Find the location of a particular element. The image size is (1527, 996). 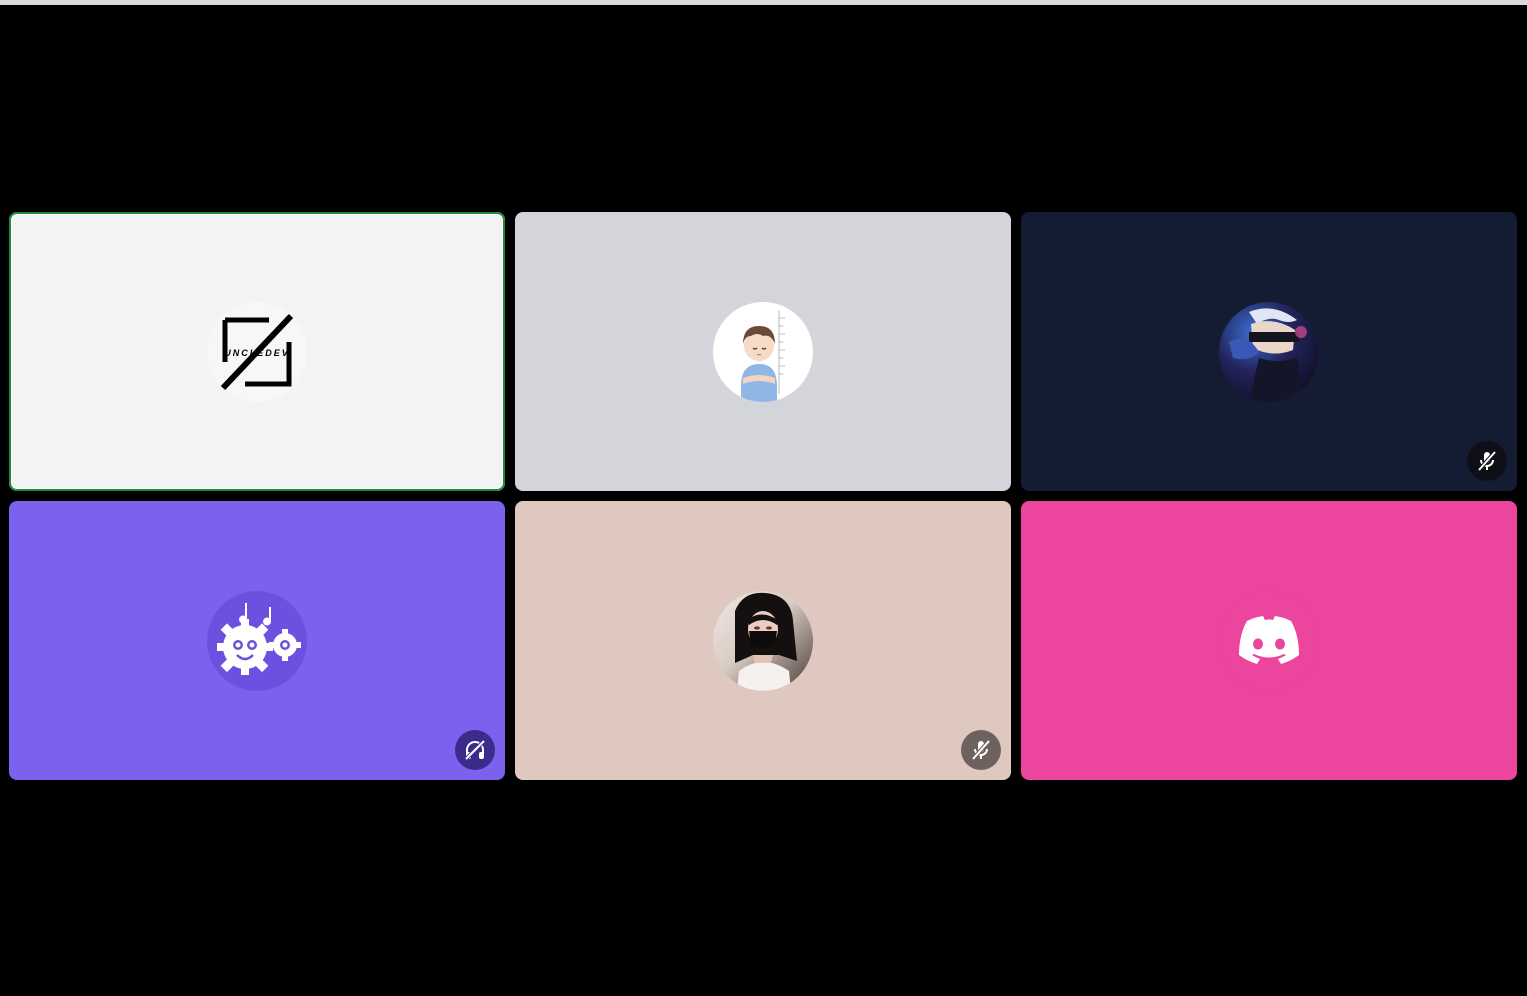

anime-blindfold-avatar-icon is located at coordinates (1269, 351).